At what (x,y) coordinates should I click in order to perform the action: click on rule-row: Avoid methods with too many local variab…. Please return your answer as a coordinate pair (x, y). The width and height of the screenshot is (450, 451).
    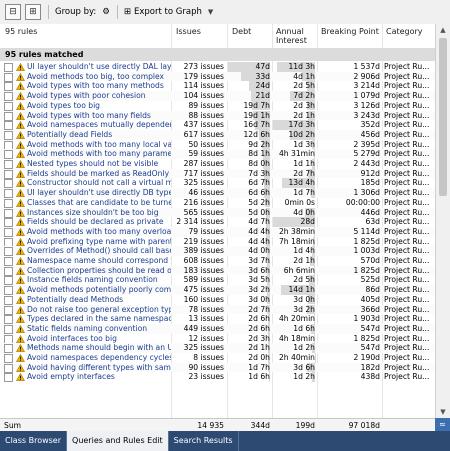
    Looking at the image, I should click on (217, 144).